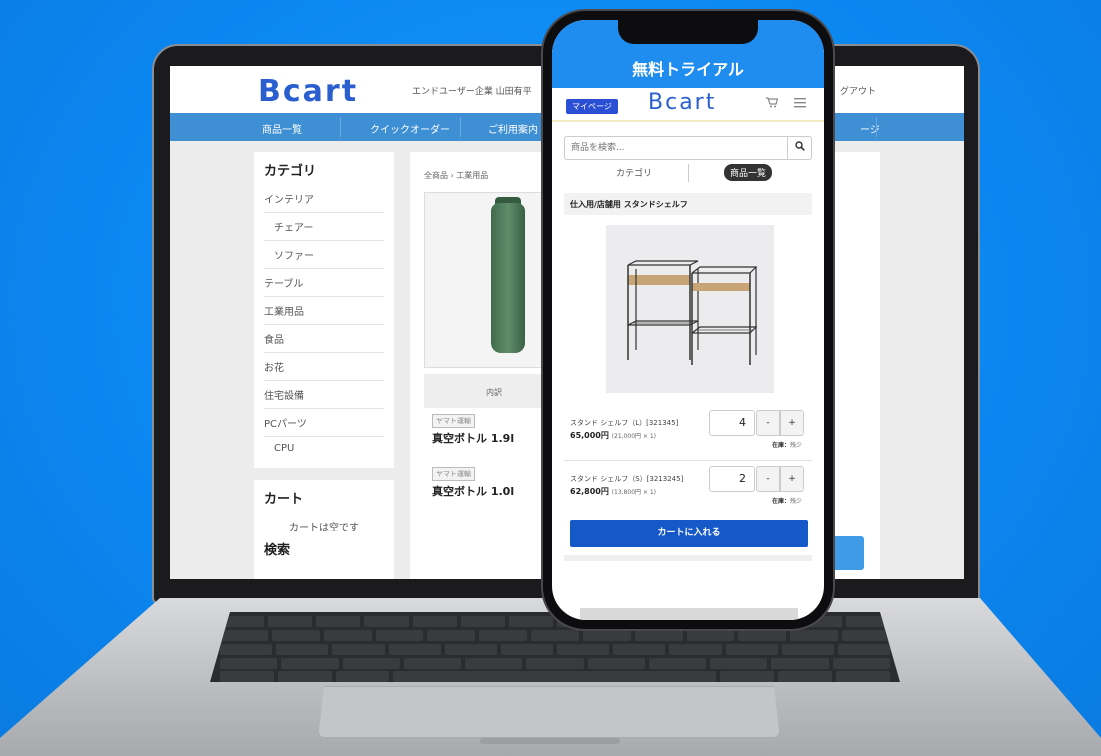  Describe the element at coordinates (324, 339) in the screenshot. I see `category-item: 食品` at that location.